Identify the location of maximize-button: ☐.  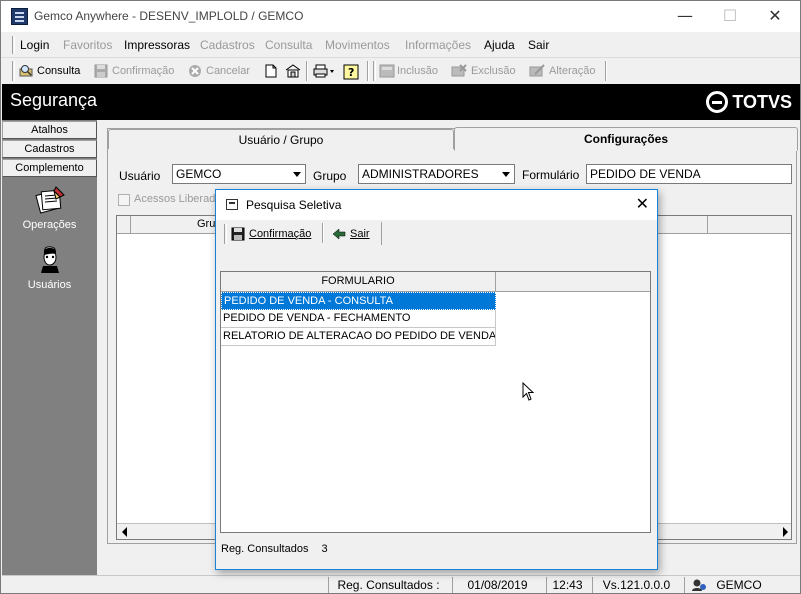
(730, 15).